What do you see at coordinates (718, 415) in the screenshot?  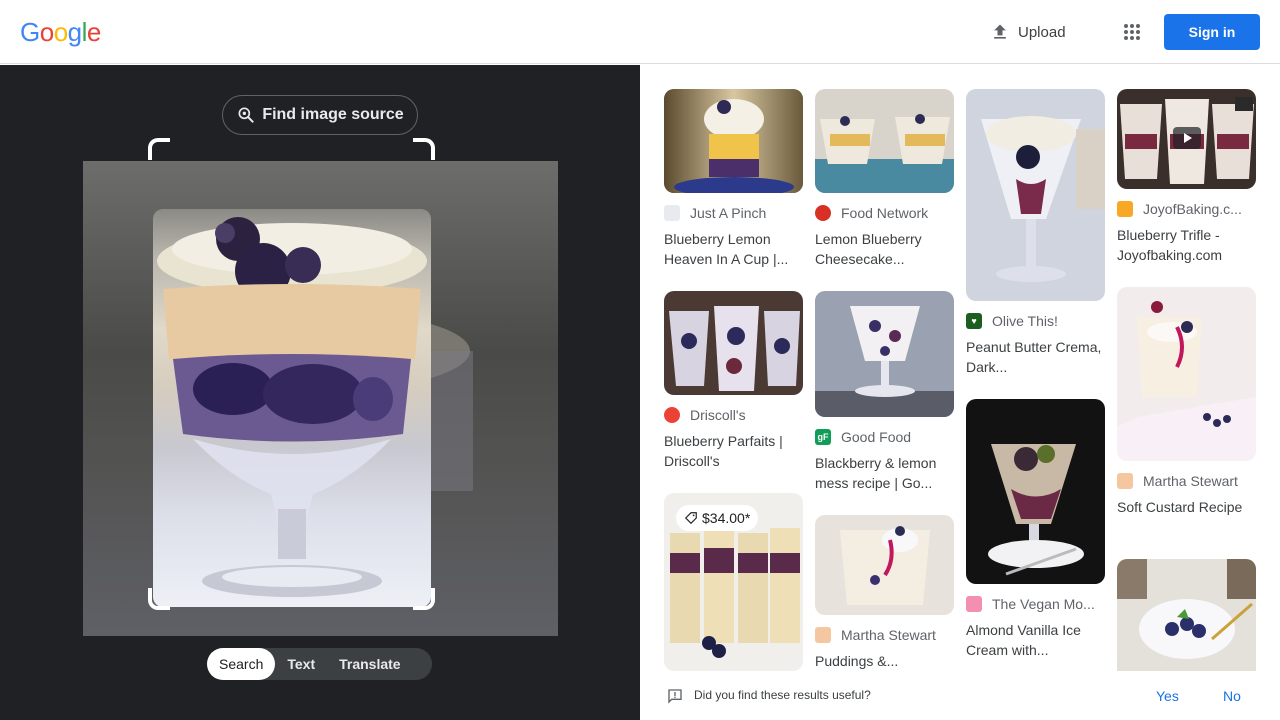 I see `result-source: Driscoll's` at bounding box center [718, 415].